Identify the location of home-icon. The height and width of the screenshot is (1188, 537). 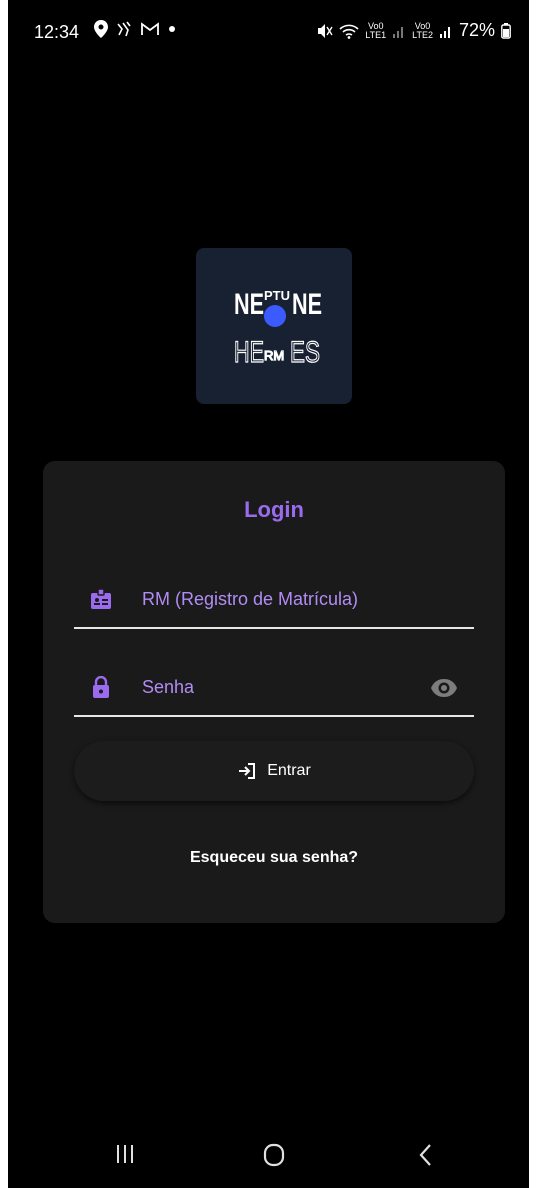
(274, 1155).